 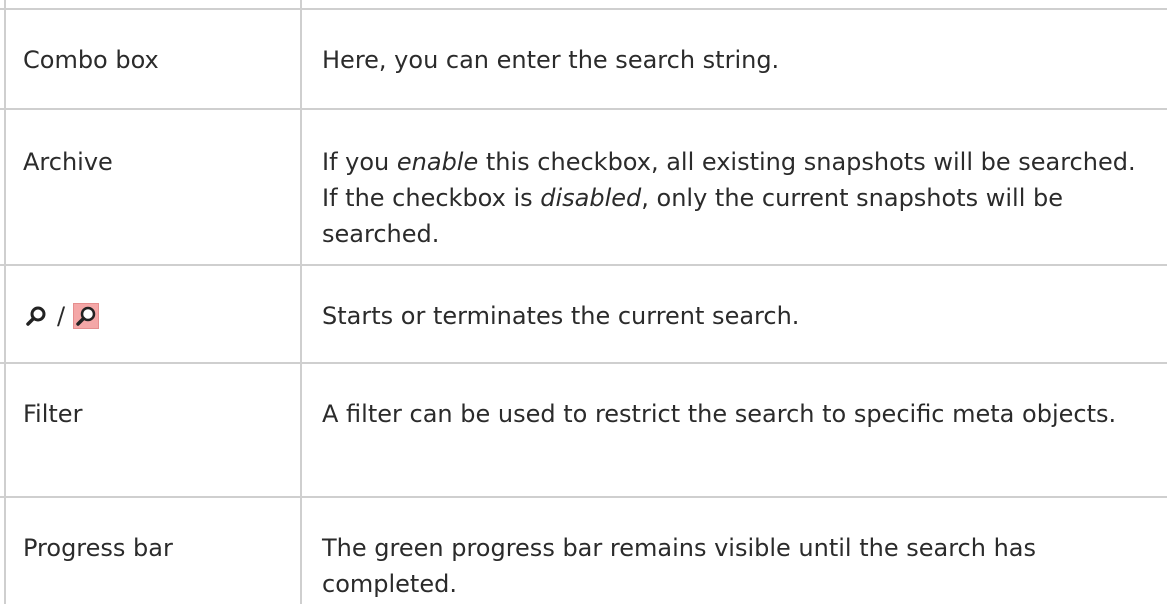 What do you see at coordinates (53, 414) in the screenshot?
I see `term-cell: Filter` at bounding box center [53, 414].